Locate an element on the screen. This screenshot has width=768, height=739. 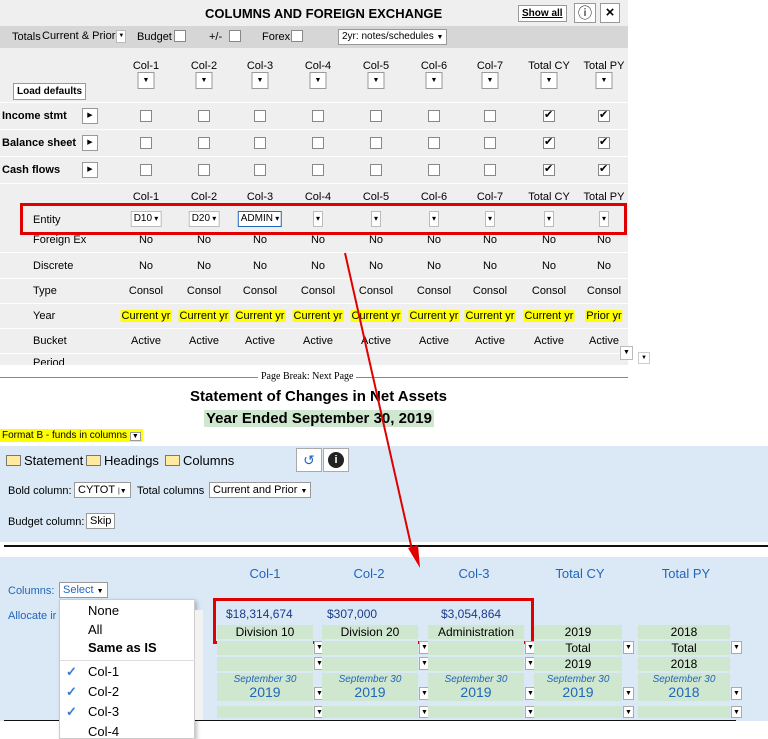
menu-item: Same as IS is located at coordinates (122, 647).